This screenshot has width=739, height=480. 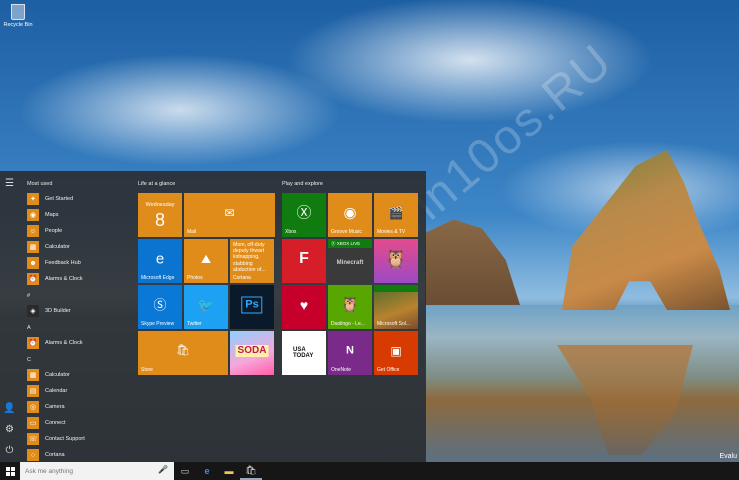 I want to click on calculator-icon: ▦, so click(x=33, y=375).